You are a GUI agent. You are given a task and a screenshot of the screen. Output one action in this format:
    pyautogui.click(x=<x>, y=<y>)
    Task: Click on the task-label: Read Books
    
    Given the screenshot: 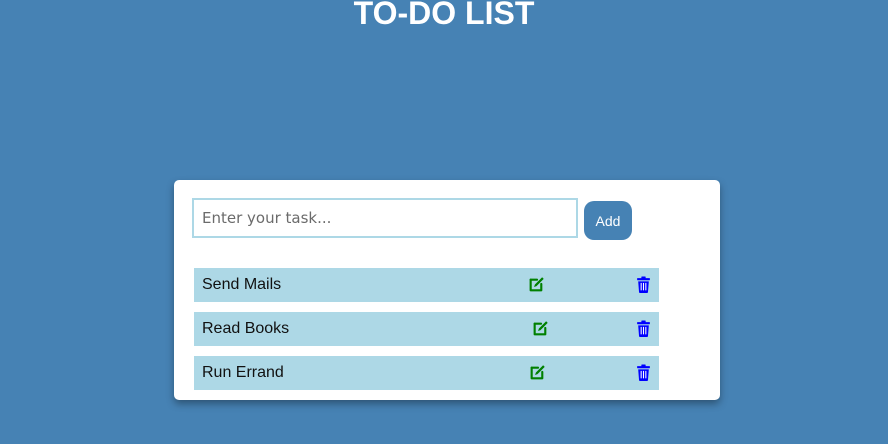 What is the action you would take?
    pyautogui.click(x=246, y=328)
    